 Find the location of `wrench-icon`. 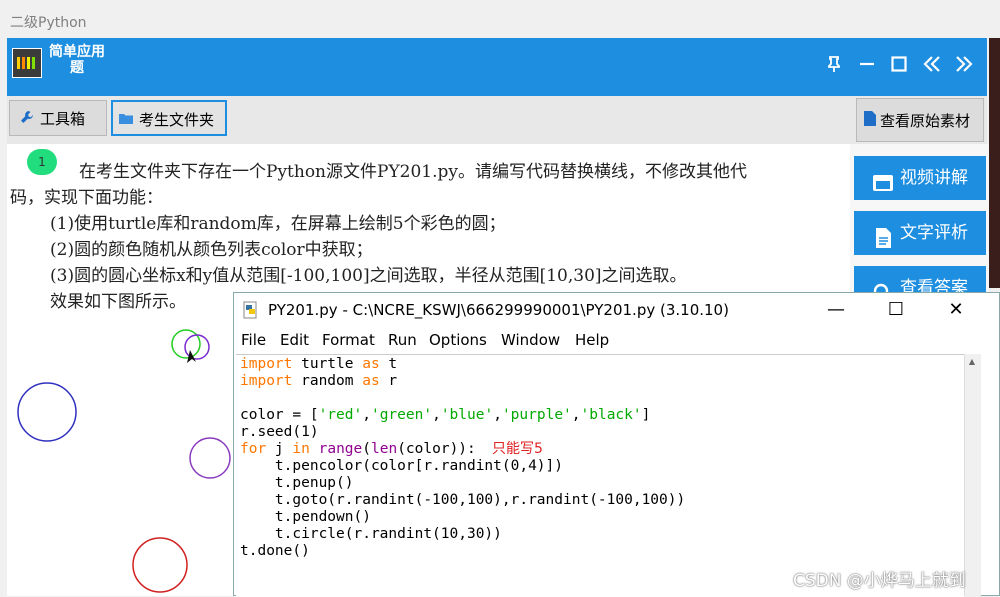

wrench-icon is located at coordinates (27, 119).